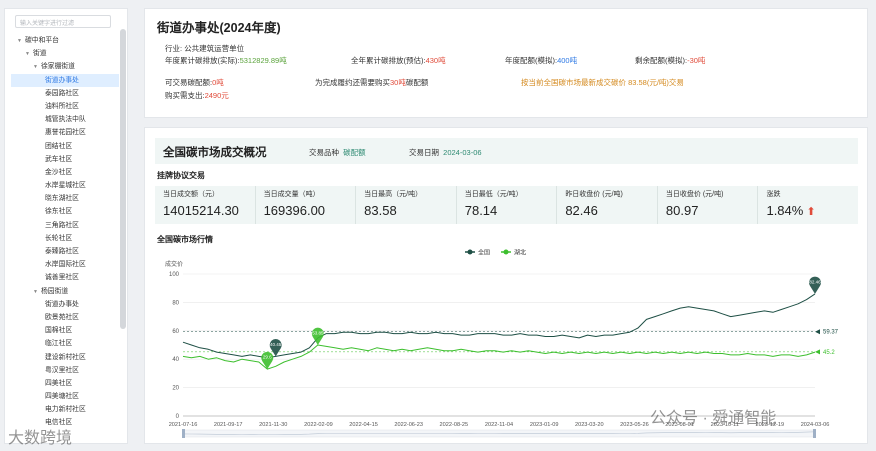 This screenshot has width=876, height=451. I want to click on pin-label: 82.46, so click(815, 281).